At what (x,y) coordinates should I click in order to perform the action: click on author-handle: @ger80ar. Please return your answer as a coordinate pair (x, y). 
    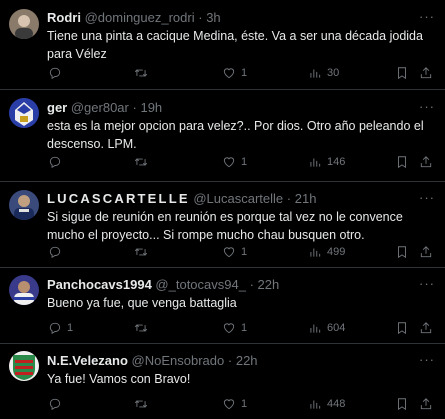
    Looking at the image, I should click on (100, 107).